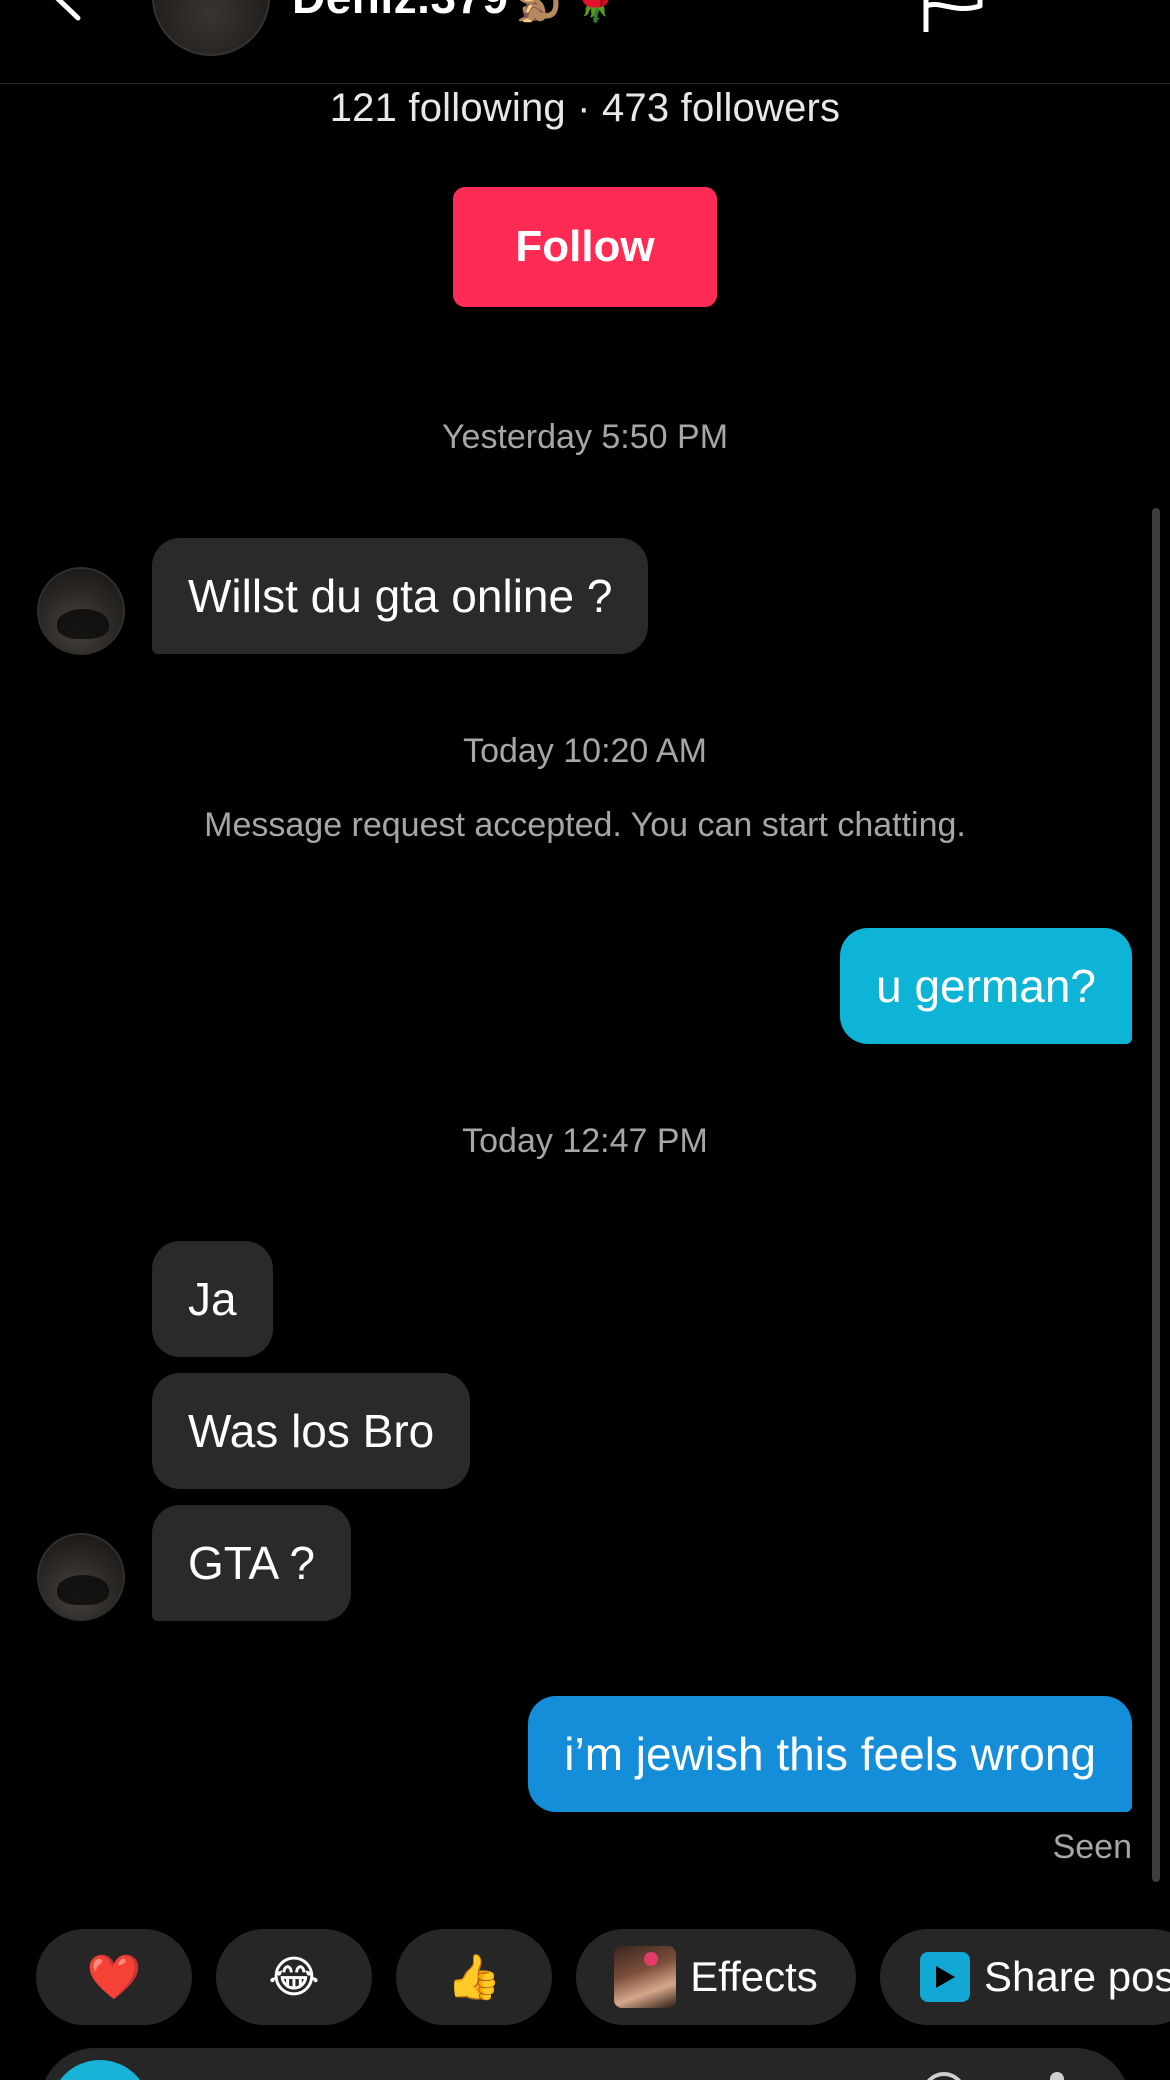 This screenshot has width=1170, height=2080. What do you see at coordinates (1156, 1195) in the screenshot?
I see `scrollbar` at bounding box center [1156, 1195].